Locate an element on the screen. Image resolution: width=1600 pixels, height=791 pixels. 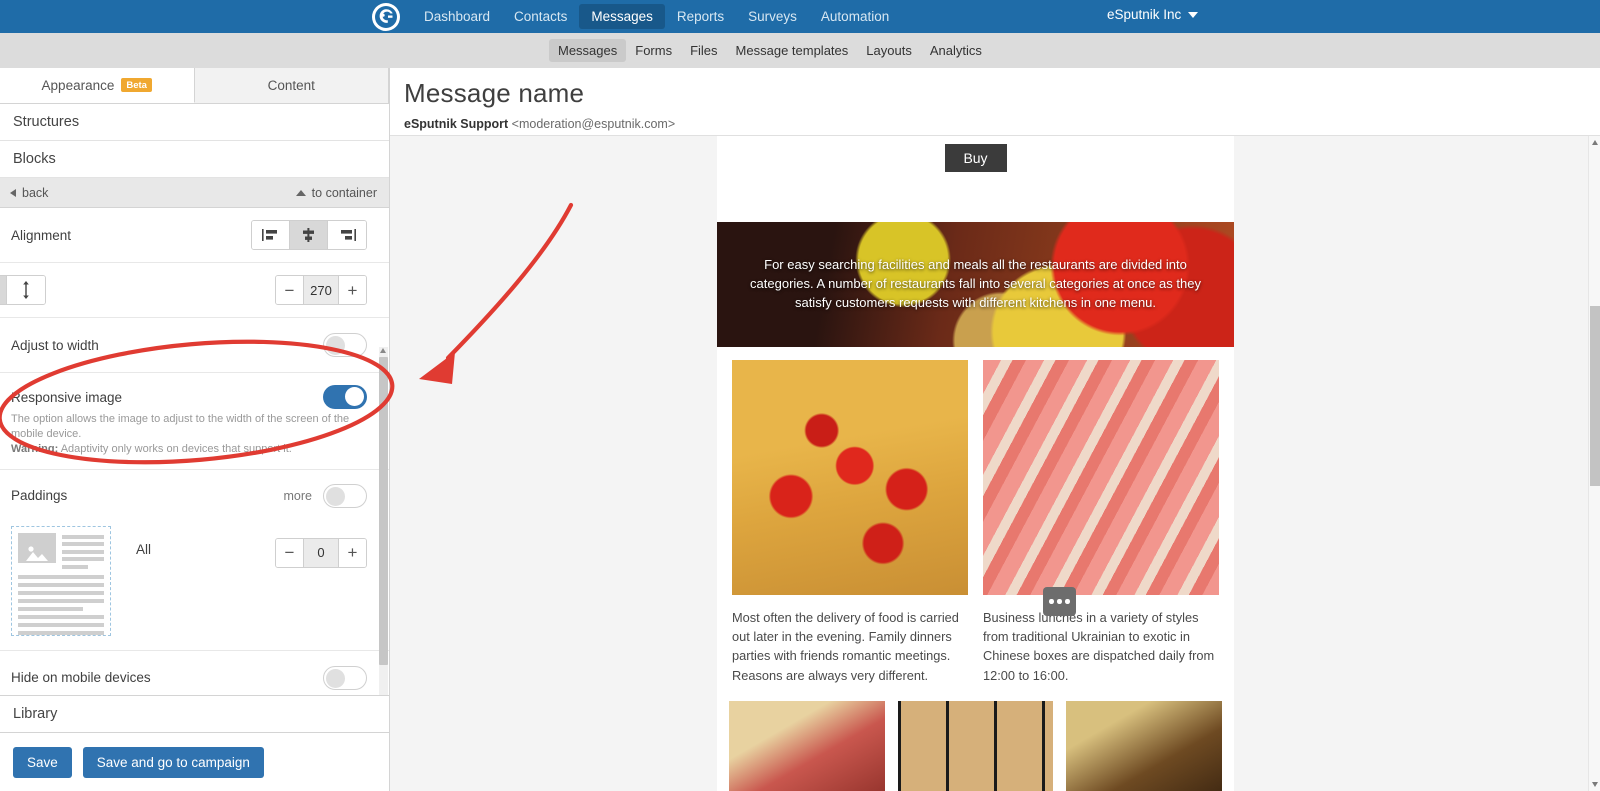
back-button: back is located at coordinates (29, 193).